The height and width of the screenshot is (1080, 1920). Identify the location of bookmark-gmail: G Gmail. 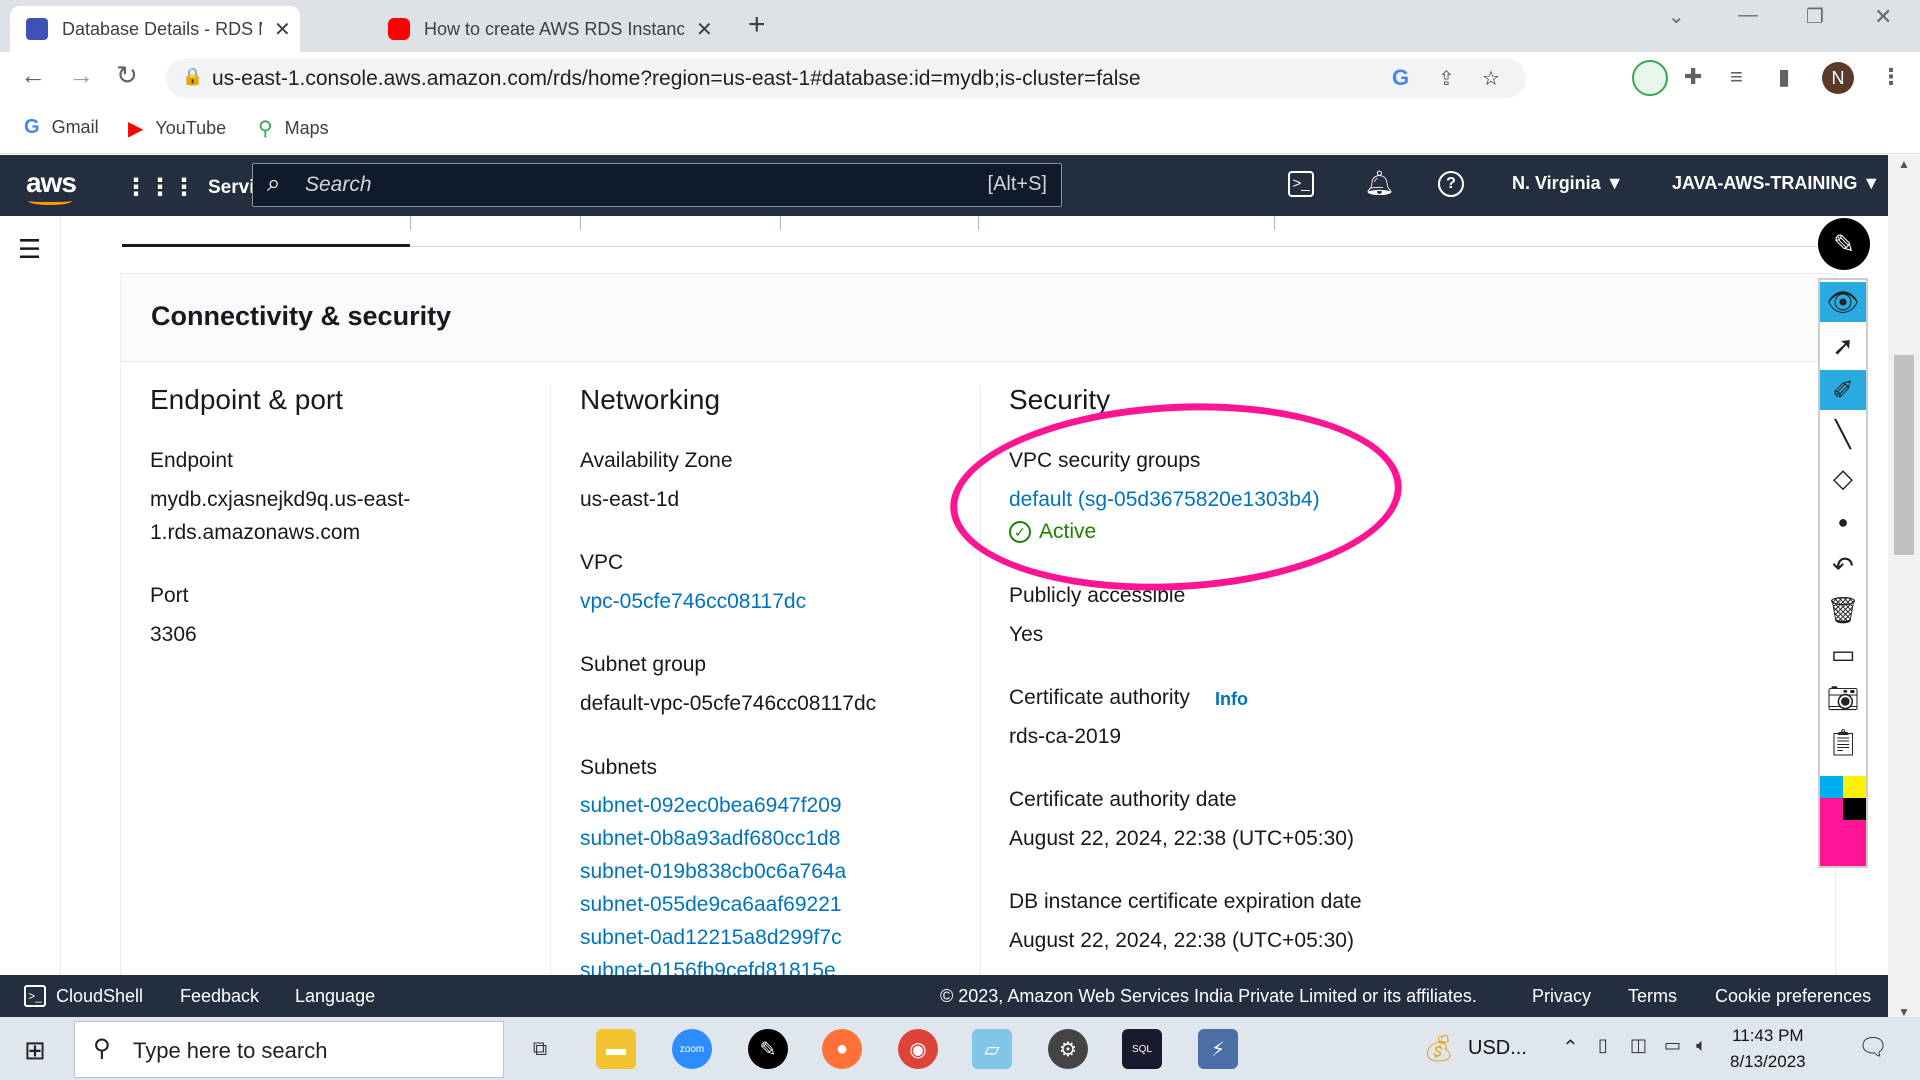
(61, 127).